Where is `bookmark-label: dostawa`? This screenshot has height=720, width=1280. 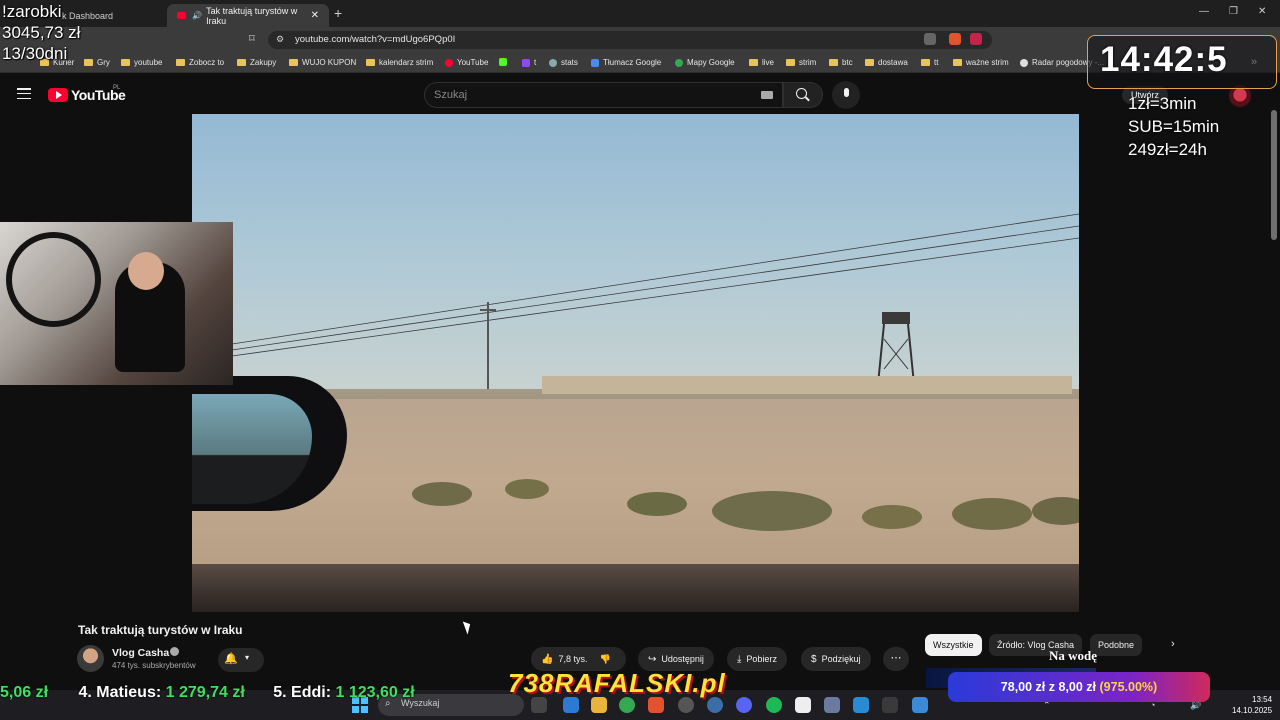 bookmark-label: dostawa is located at coordinates (893, 62).